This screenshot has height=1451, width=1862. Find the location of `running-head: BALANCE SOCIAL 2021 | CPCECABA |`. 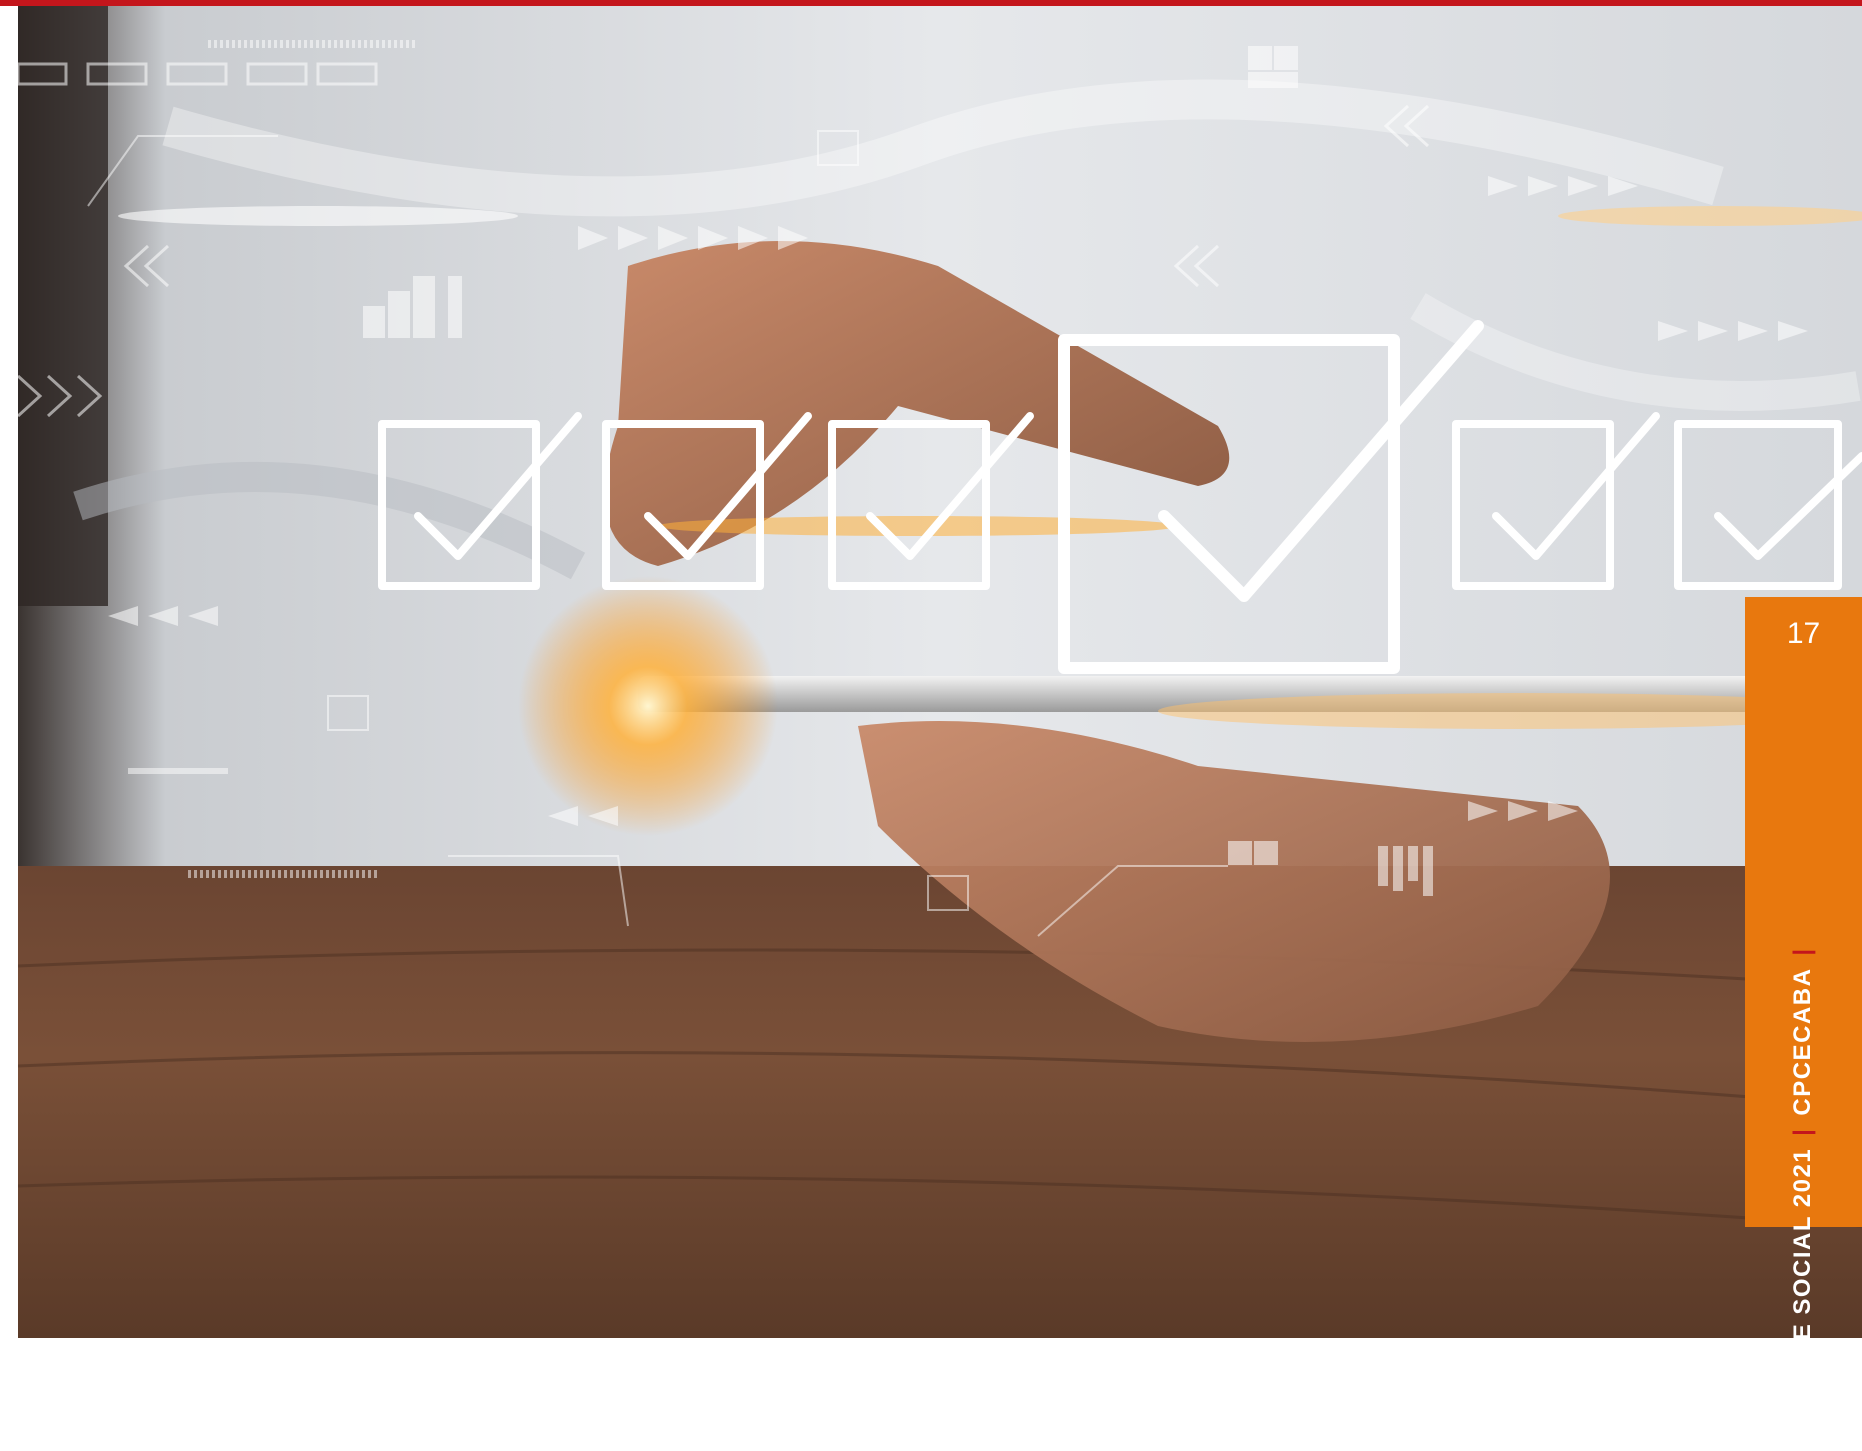

running-head: BALANCE SOCIAL 2021 | CPCECABA | is located at coordinates (1803, 1192).